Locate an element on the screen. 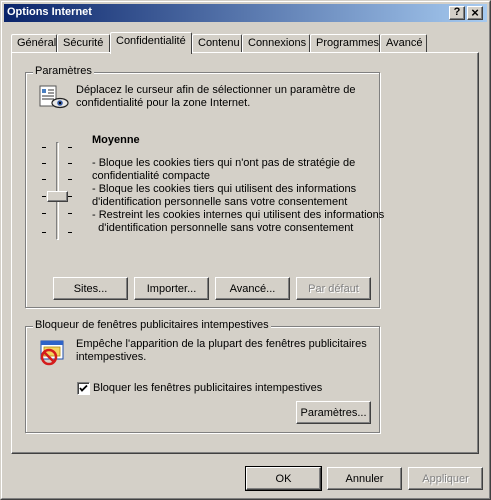  tab-content: Contenu is located at coordinates (217, 43).